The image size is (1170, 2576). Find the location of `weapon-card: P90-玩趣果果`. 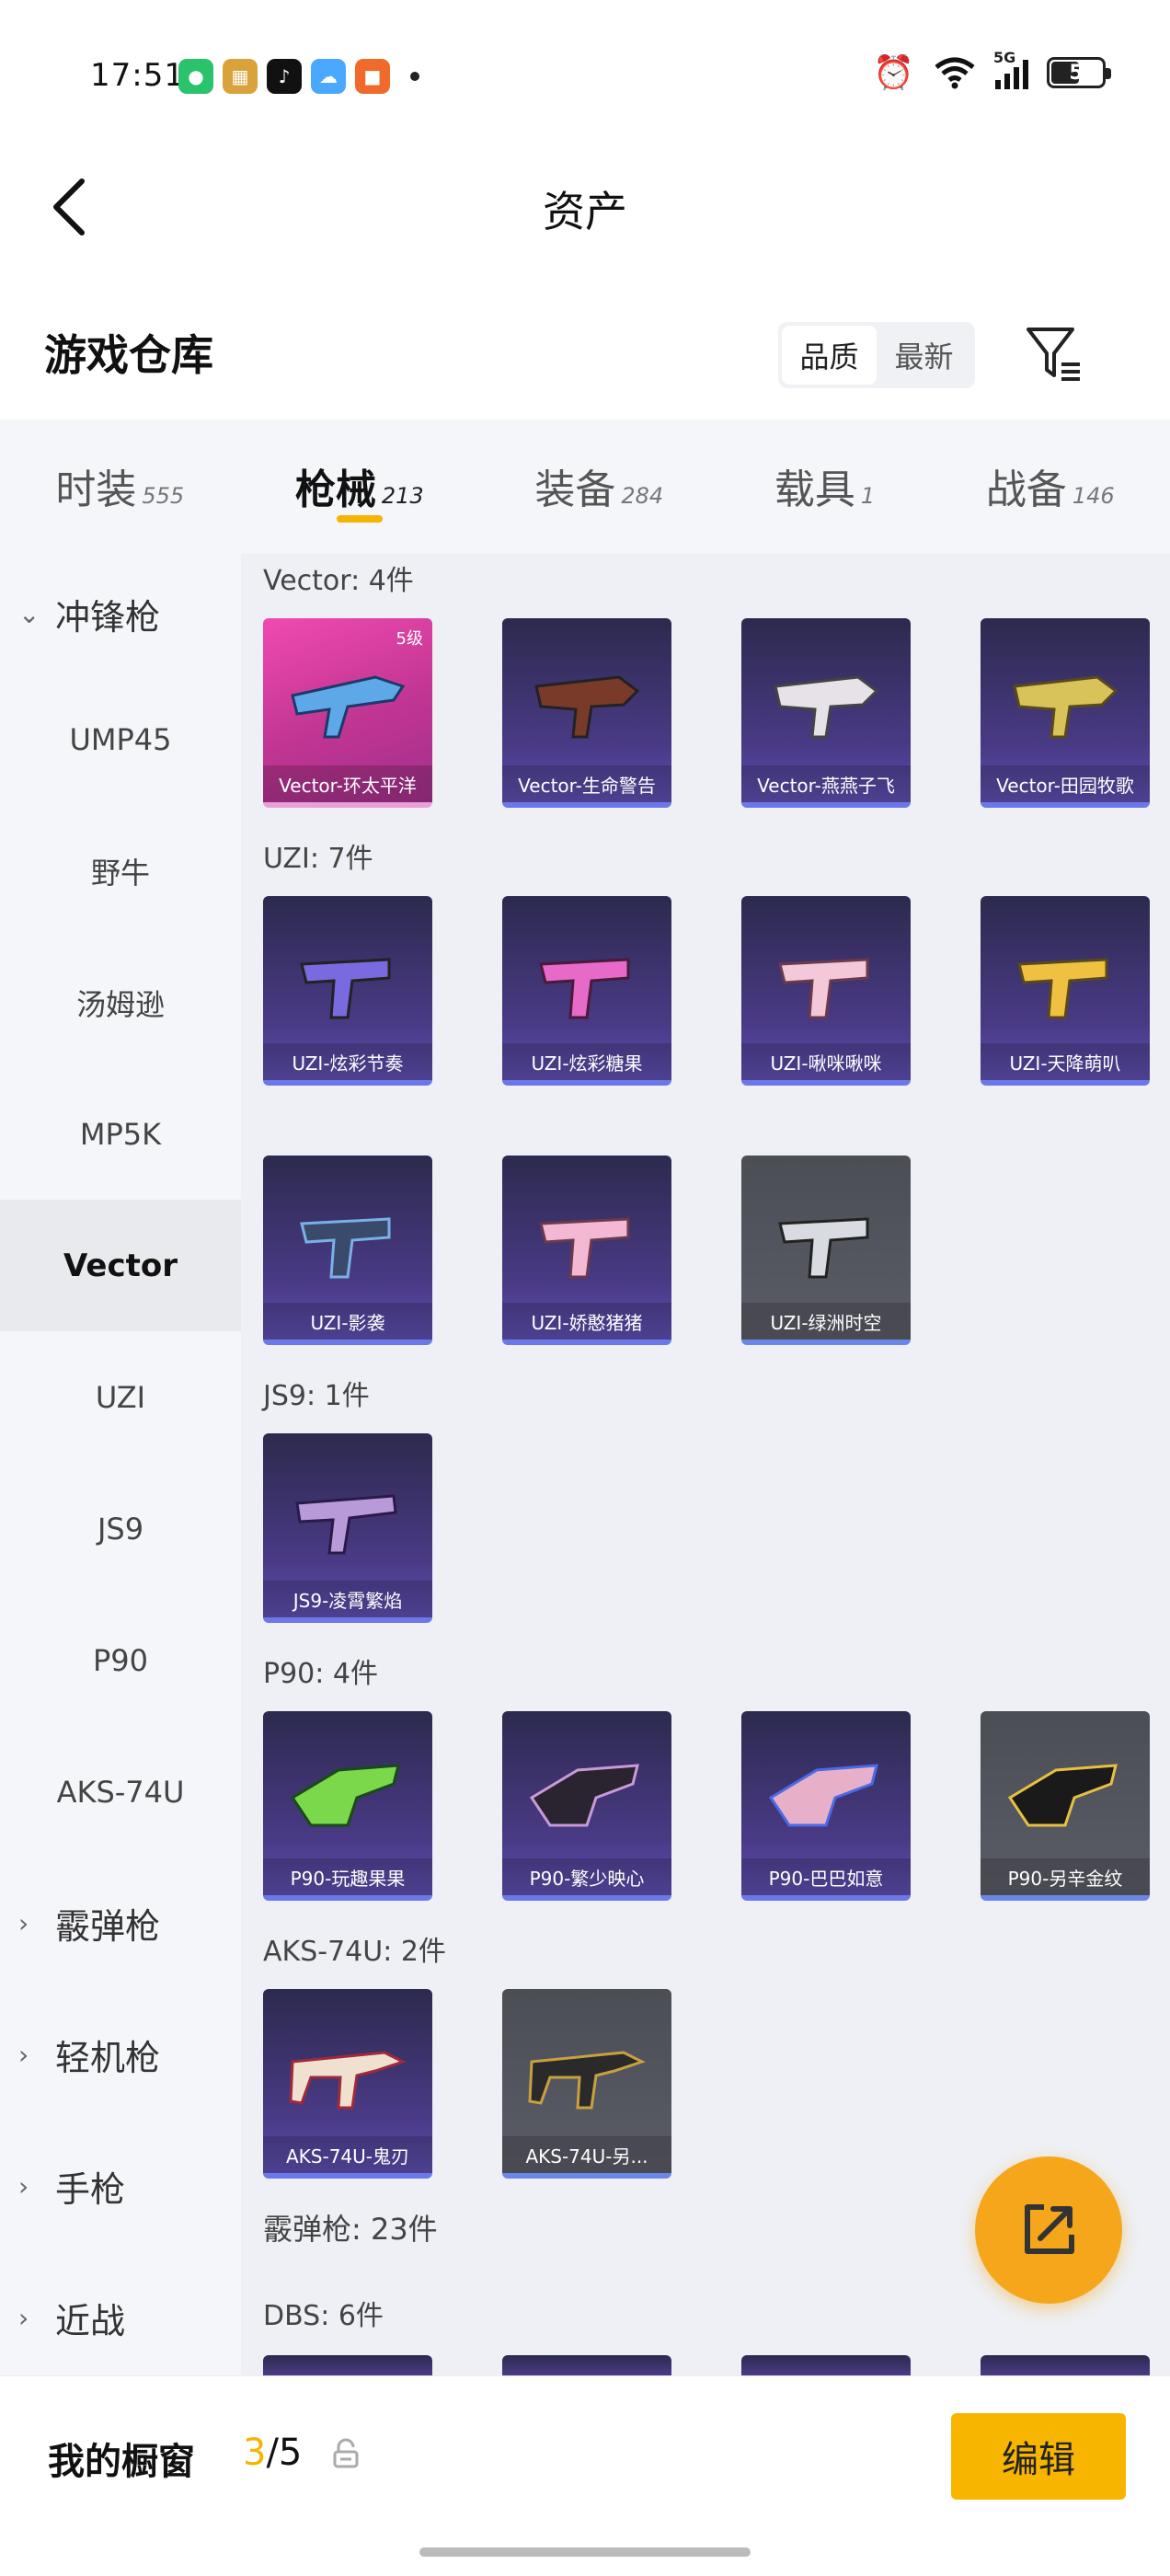

weapon-card: P90-玩趣果果 is located at coordinates (347, 1806).